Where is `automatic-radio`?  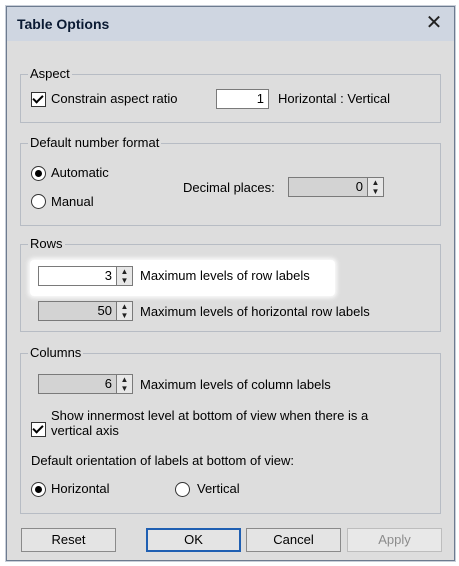
automatic-radio is located at coordinates (38, 173).